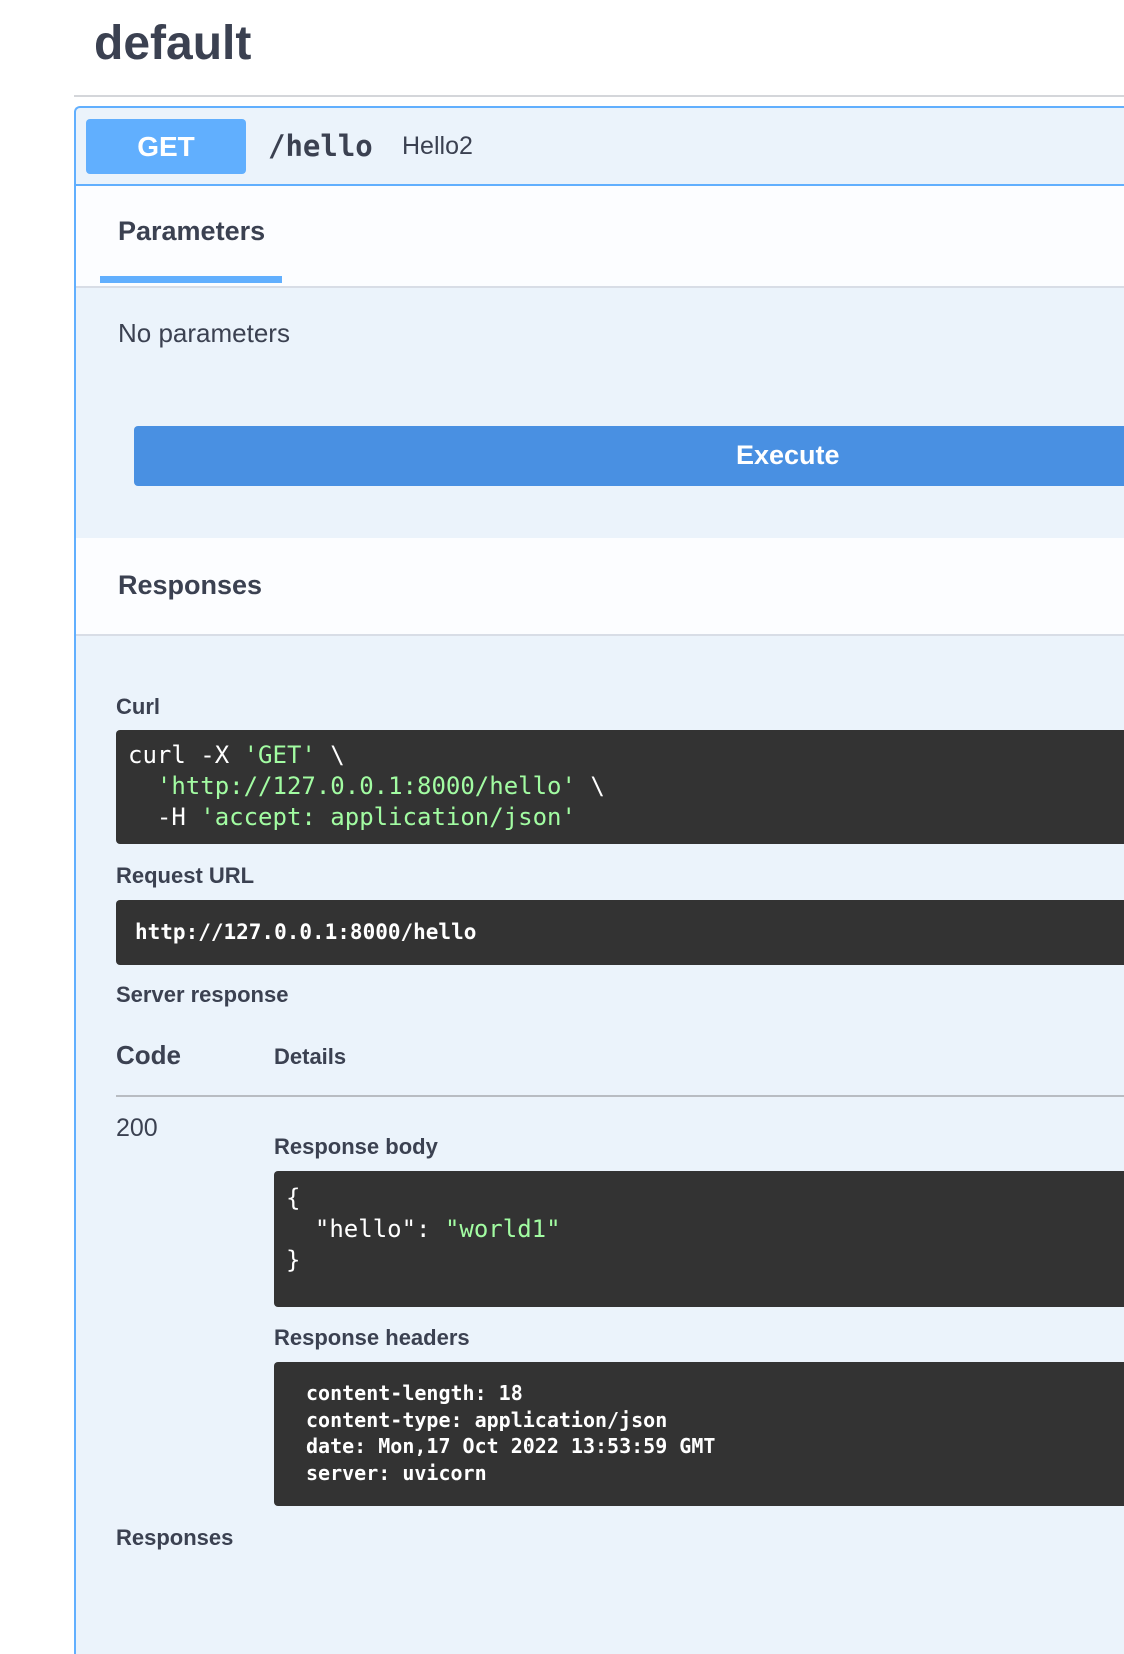  Describe the element at coordinates (175, 1537) in the screenshot. I see `responses-footer-label: Responses` at that location.